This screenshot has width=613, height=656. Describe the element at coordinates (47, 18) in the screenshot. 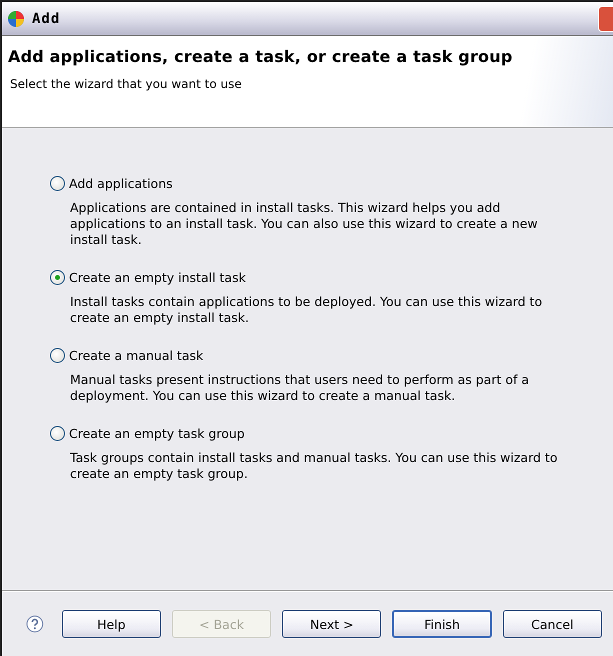

I see `window-title: Add` at that location.